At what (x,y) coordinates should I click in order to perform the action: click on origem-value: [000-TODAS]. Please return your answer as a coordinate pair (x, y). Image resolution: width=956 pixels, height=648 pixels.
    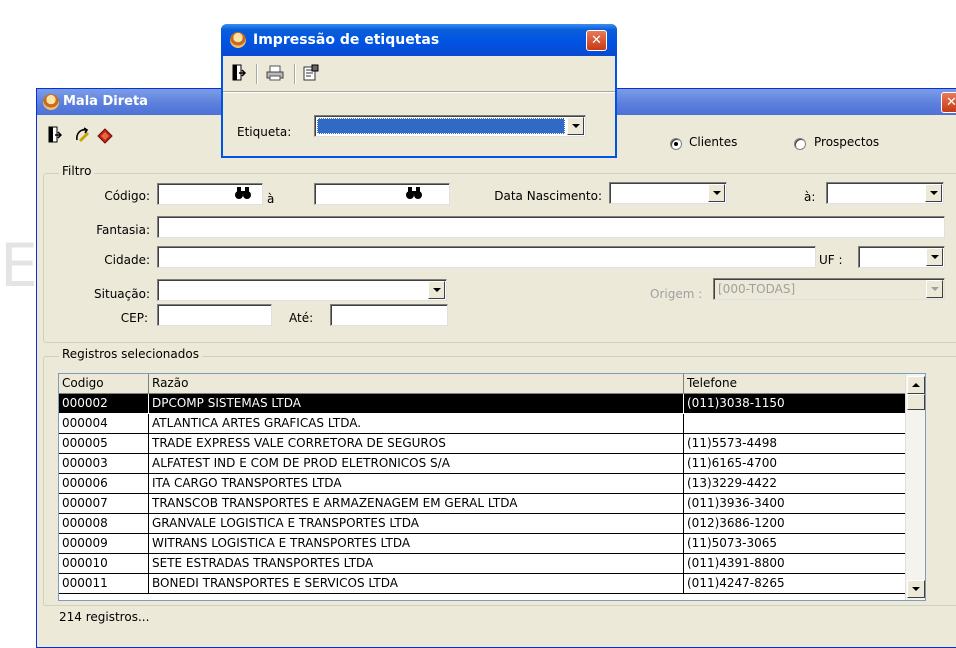
    Looking at the image, I should click on (757, 289).